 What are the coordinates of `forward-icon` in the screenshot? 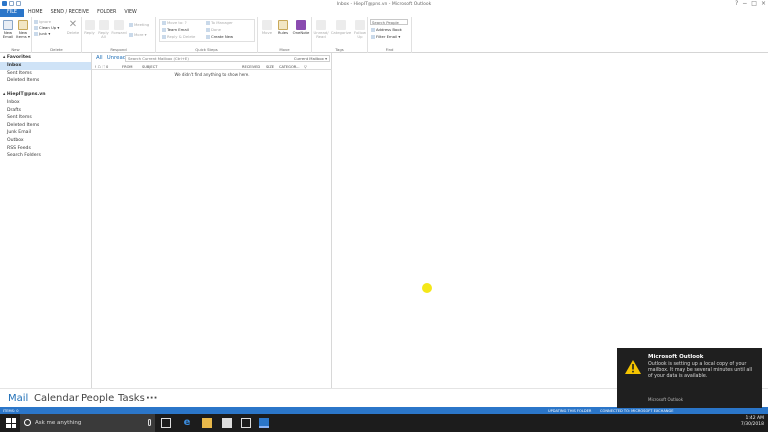 It's located at (119, 25).